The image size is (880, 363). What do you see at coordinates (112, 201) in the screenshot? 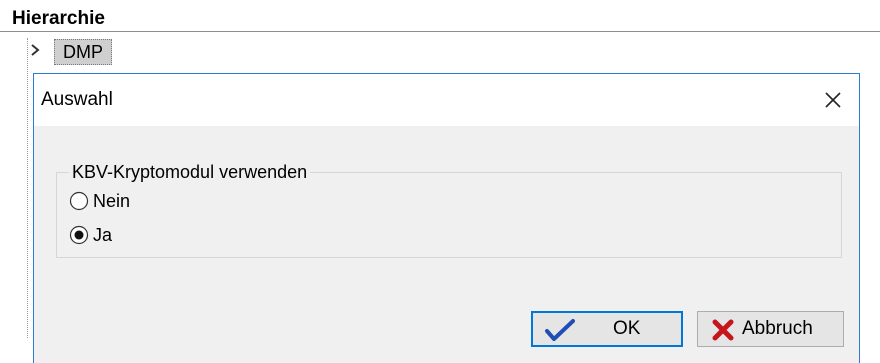
I see `radio-nein-label: Nein` at bounding box center [112, 201].